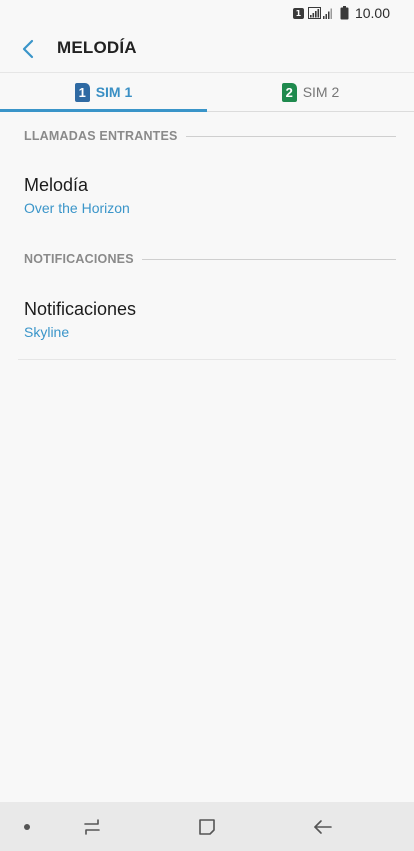 The height and width of the screenshot is (851, 414). I want to click on chevron-left-icon, so click(28, 49).